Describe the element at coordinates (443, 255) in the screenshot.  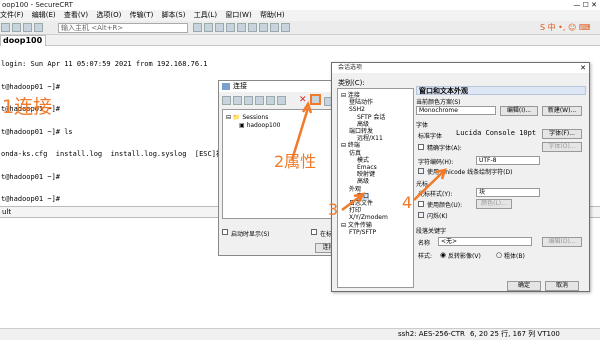
I see `radio-reverse: ◉` at that location.